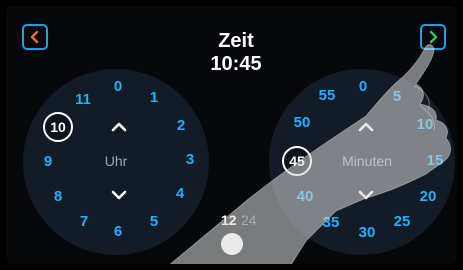 Image resolution: width=463 pixels, height=270 pixels. Describe the element at coordinates (366, 127) in the screenshot. I see `minute-up-icon` at that location.